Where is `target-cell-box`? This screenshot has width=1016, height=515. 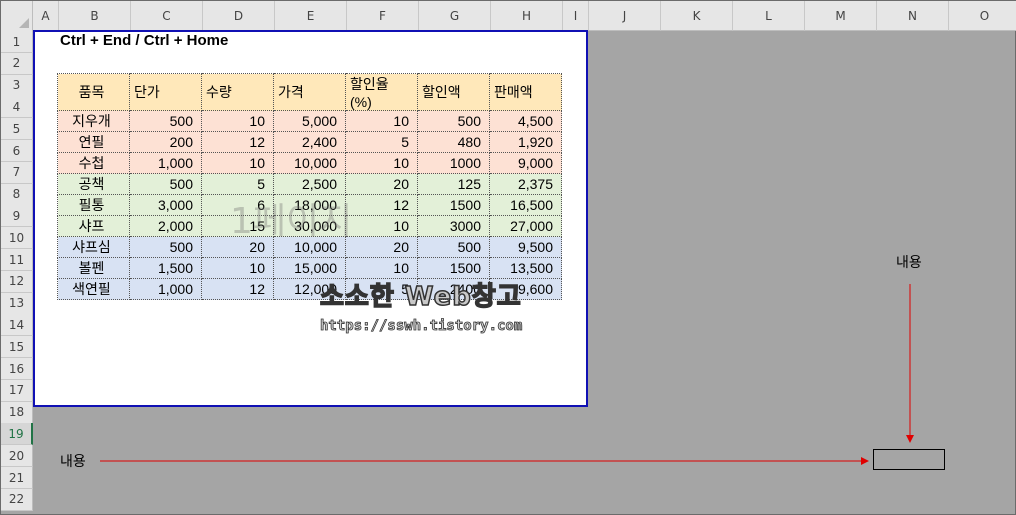 target-cell-box is located at coordinates (909, 459).